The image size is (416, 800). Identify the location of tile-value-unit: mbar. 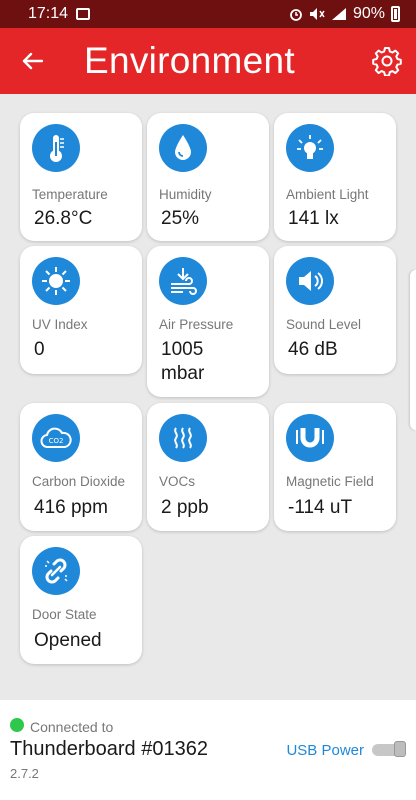
(183, 373).